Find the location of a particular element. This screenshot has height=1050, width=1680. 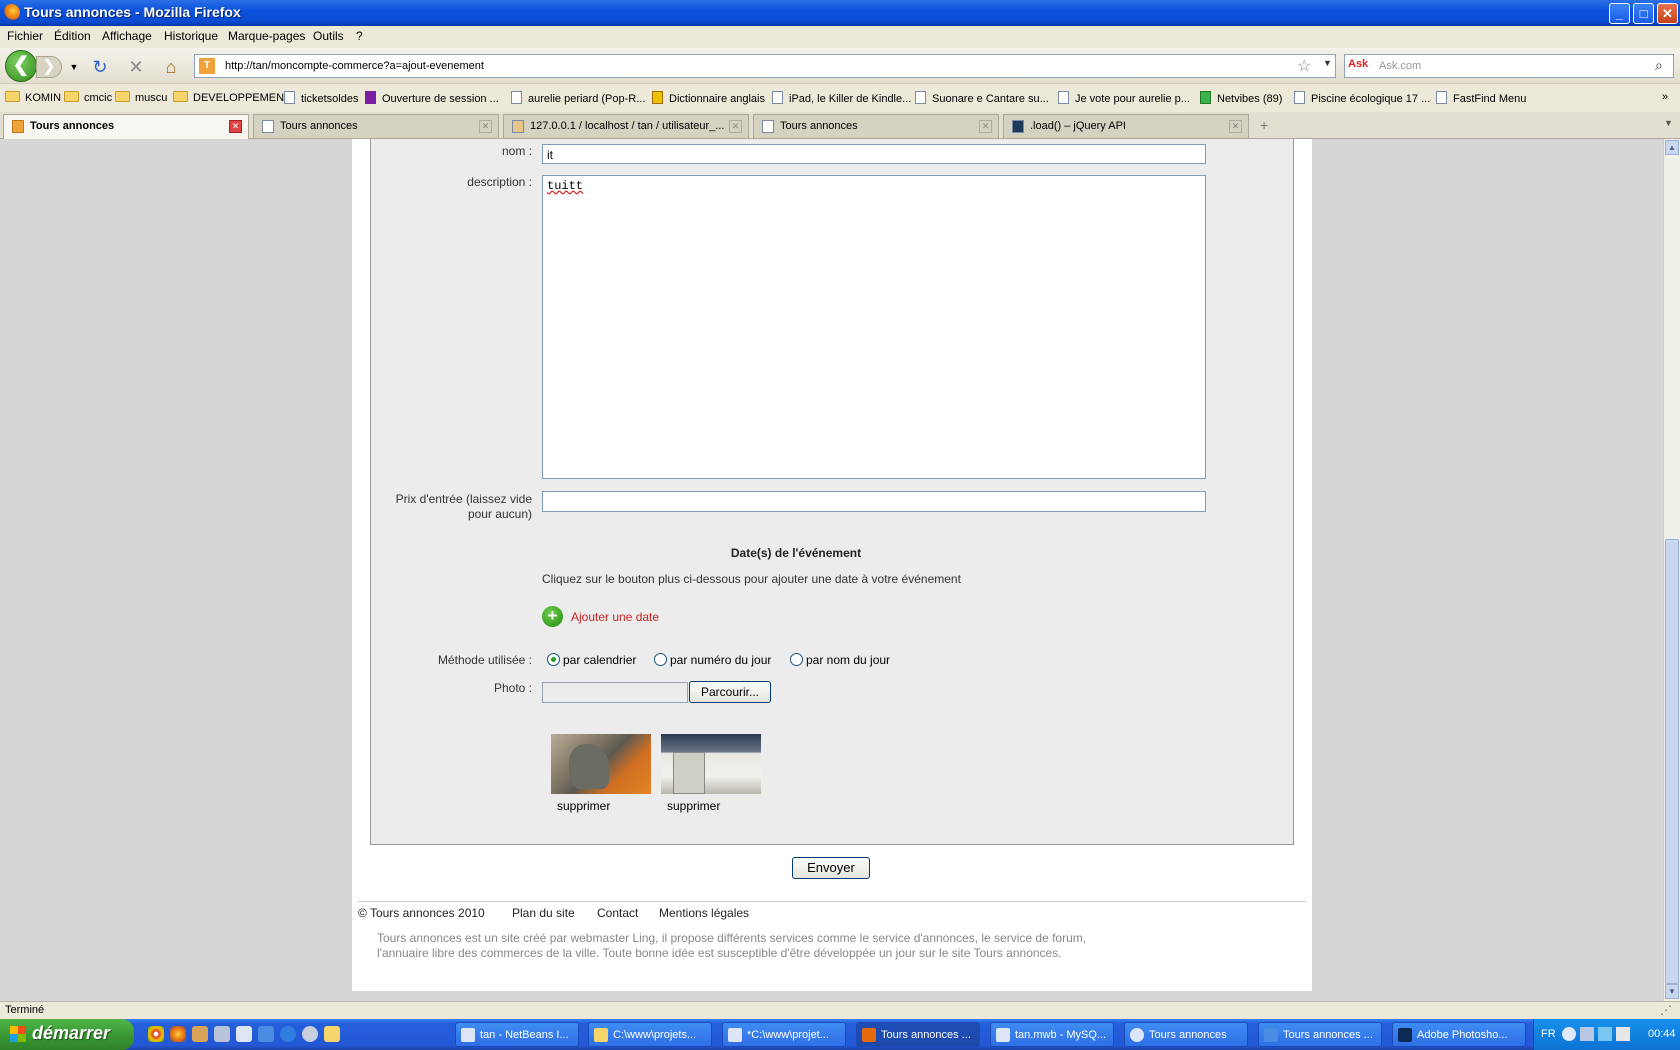

radio-label-calendrier: par calendrier is located at coordinates (599, 660).